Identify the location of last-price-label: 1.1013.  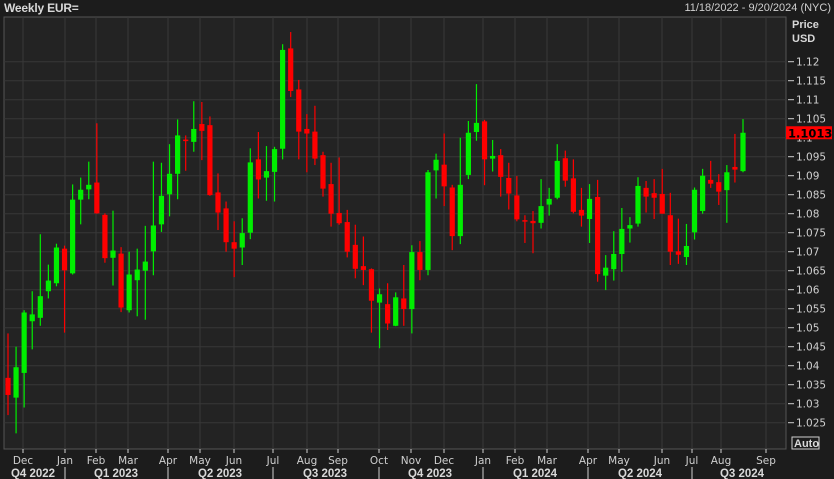
(810, 133).